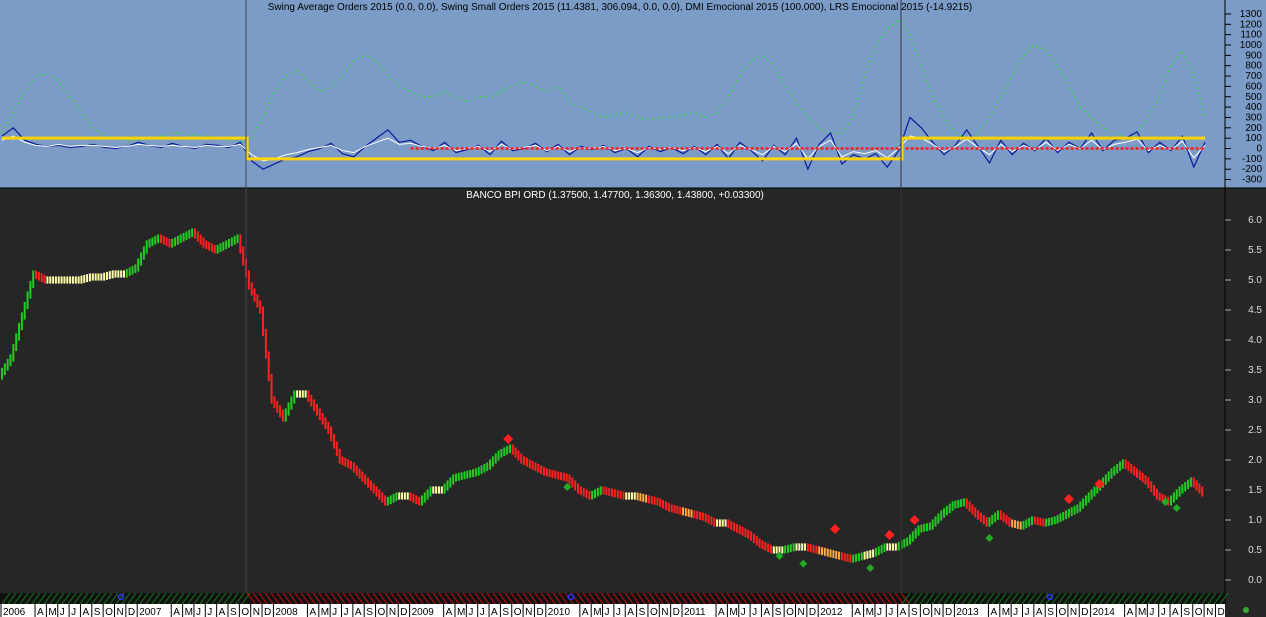 The height and width of the screenshot is (617, 1266). What do you see at coordinates (423, 612) in the screenshot?
I see `x-tick-label: 2009` at bounding box center [423, 612].